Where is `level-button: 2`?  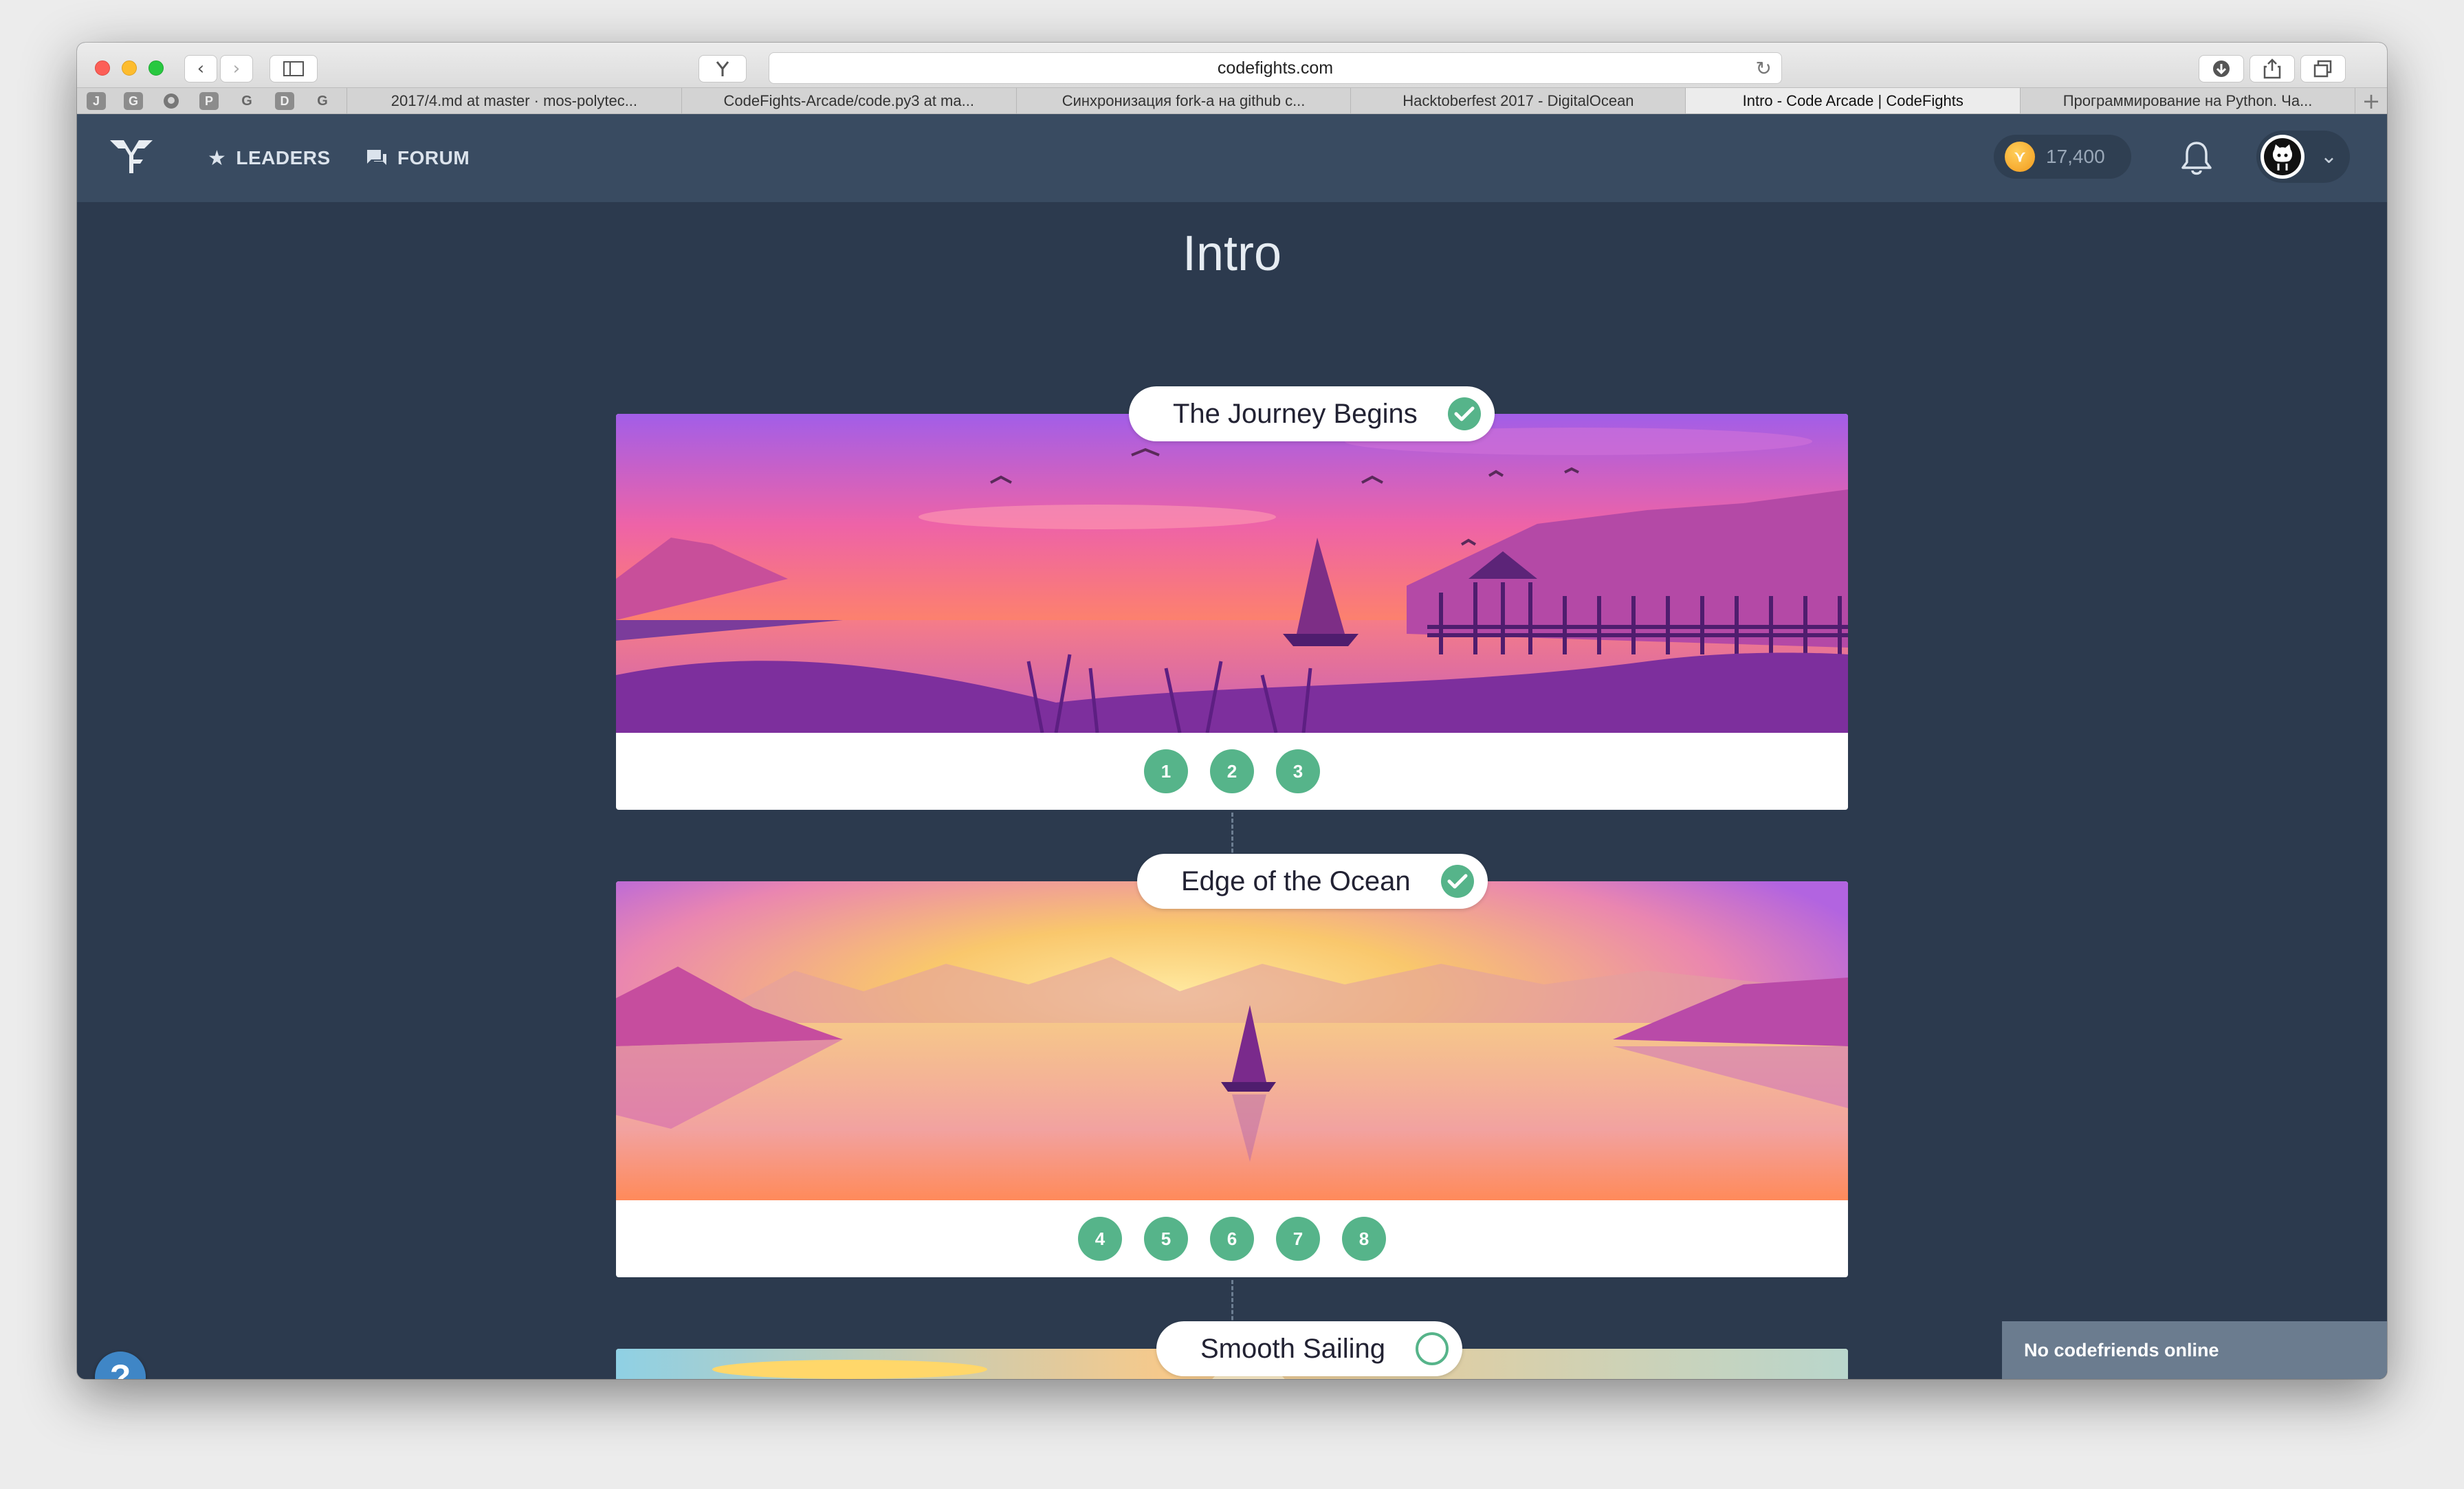
level-button: 2 is located at coordinates (1232, 771).